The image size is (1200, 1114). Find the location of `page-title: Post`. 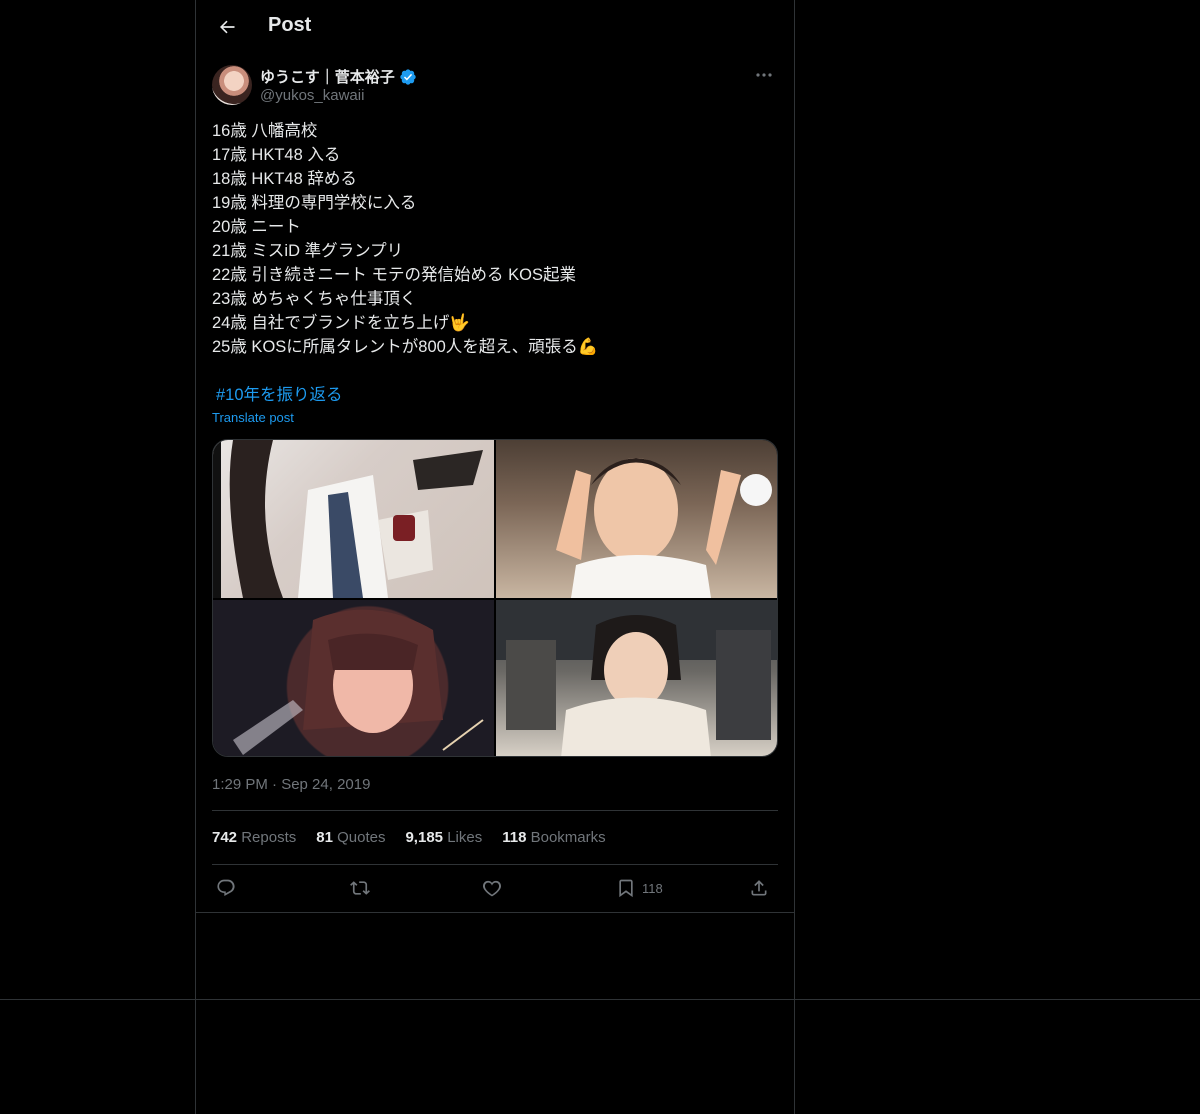

page-title: Post is located at coordinates (290, 25).